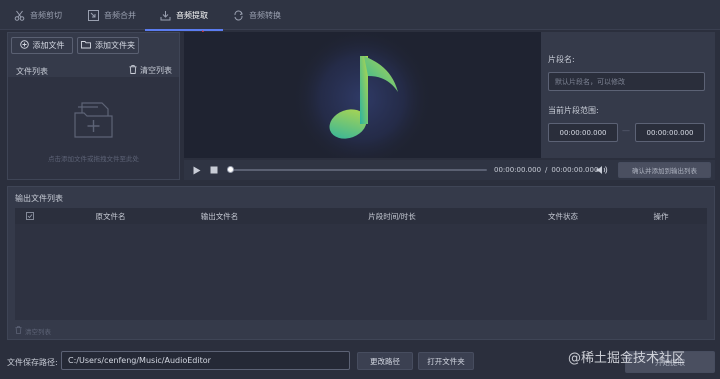  I want to click on range-dash: —, so click(626, 130).